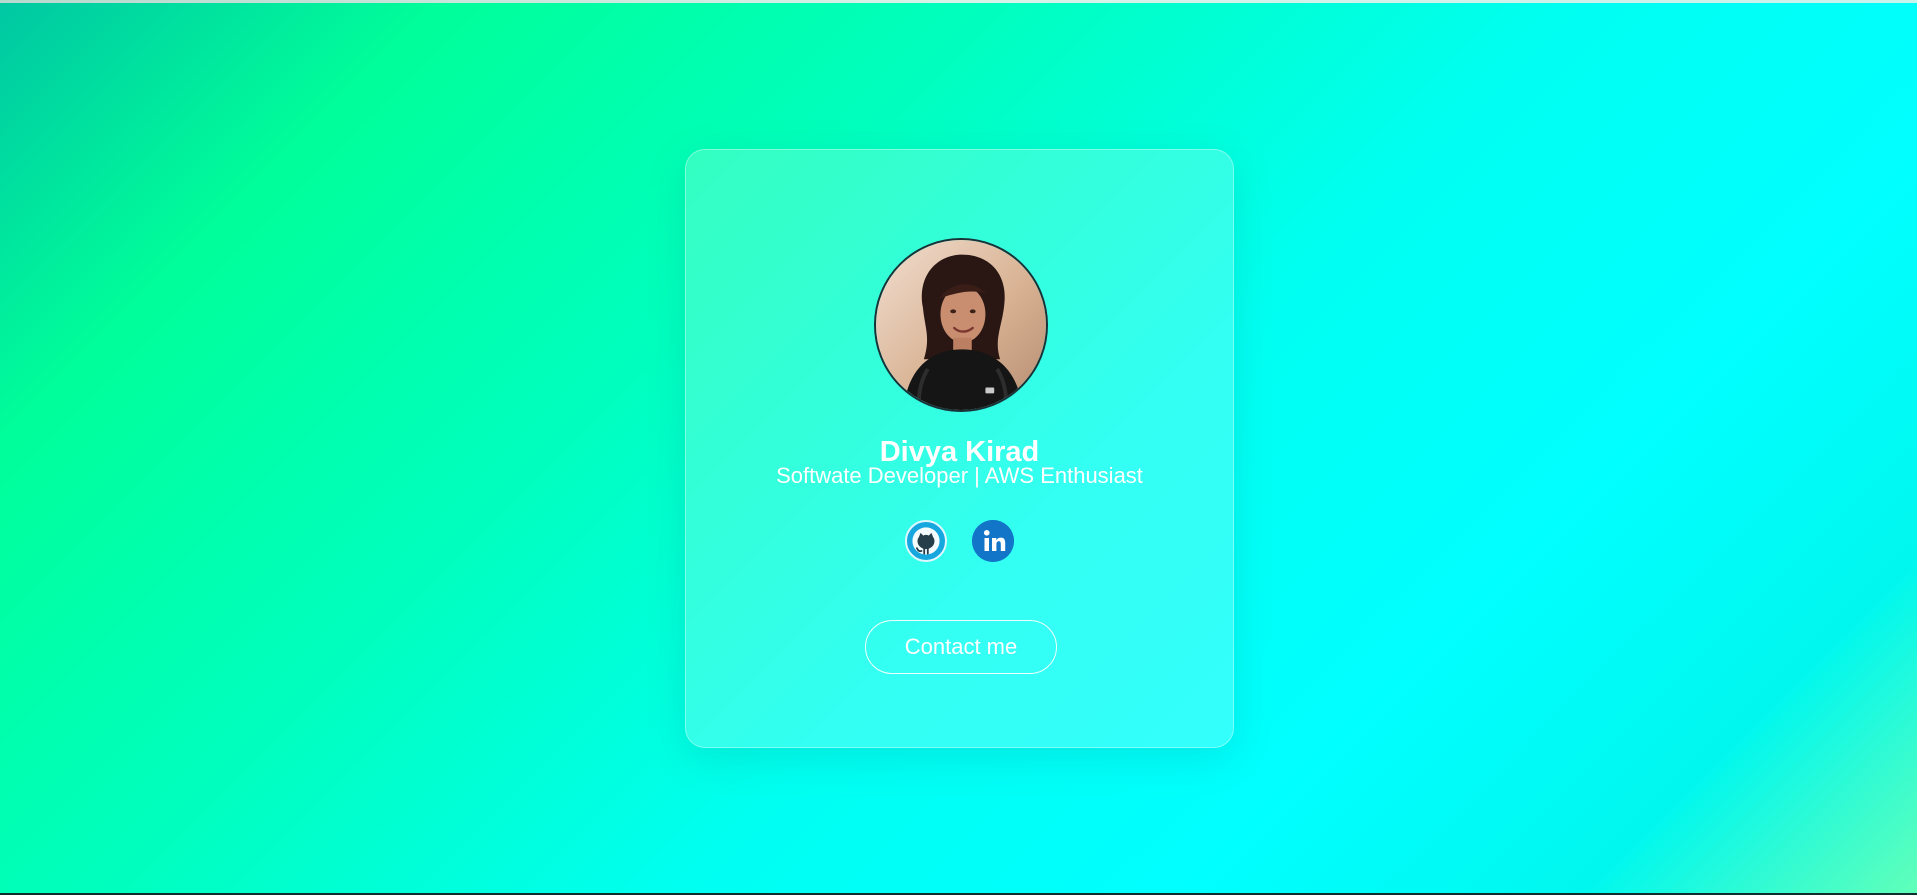 Image resolution: width=1917 pixels, height=895 pixels. I want to click on github-icon, so click(926, 541).